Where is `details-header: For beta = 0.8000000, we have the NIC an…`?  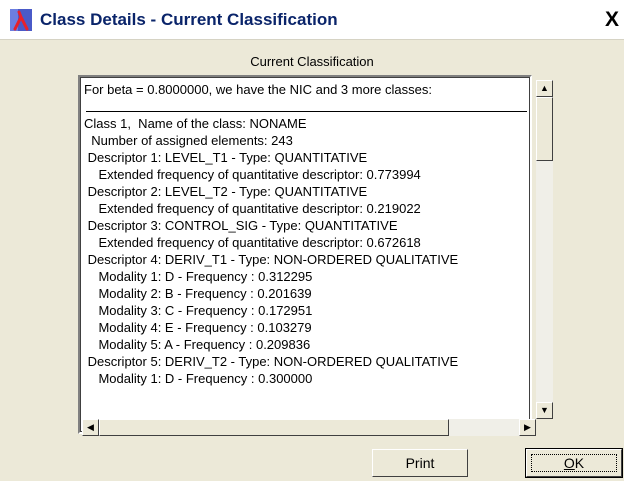 details-header: For beta = 0.8000000, we have the NIC an… is located at coordinates (258, 89).